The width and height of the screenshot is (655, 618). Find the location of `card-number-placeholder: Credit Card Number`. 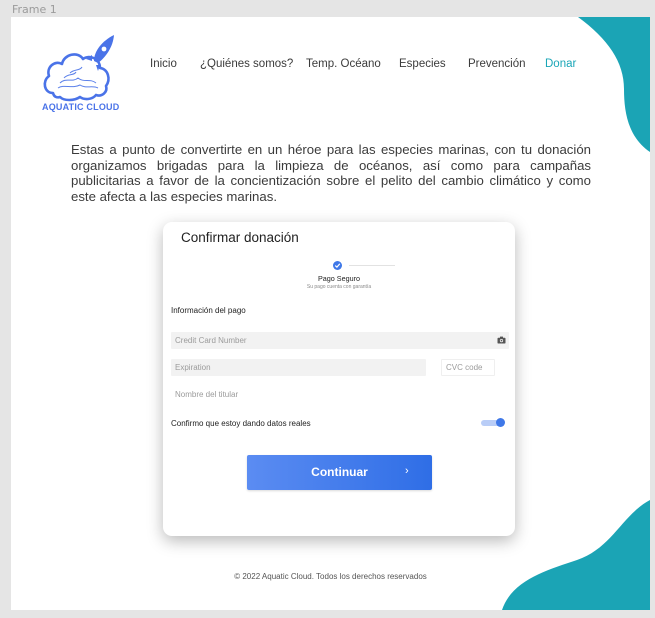

card-number-placeholder: Credit Card Number is located at coordinates (211, 340).